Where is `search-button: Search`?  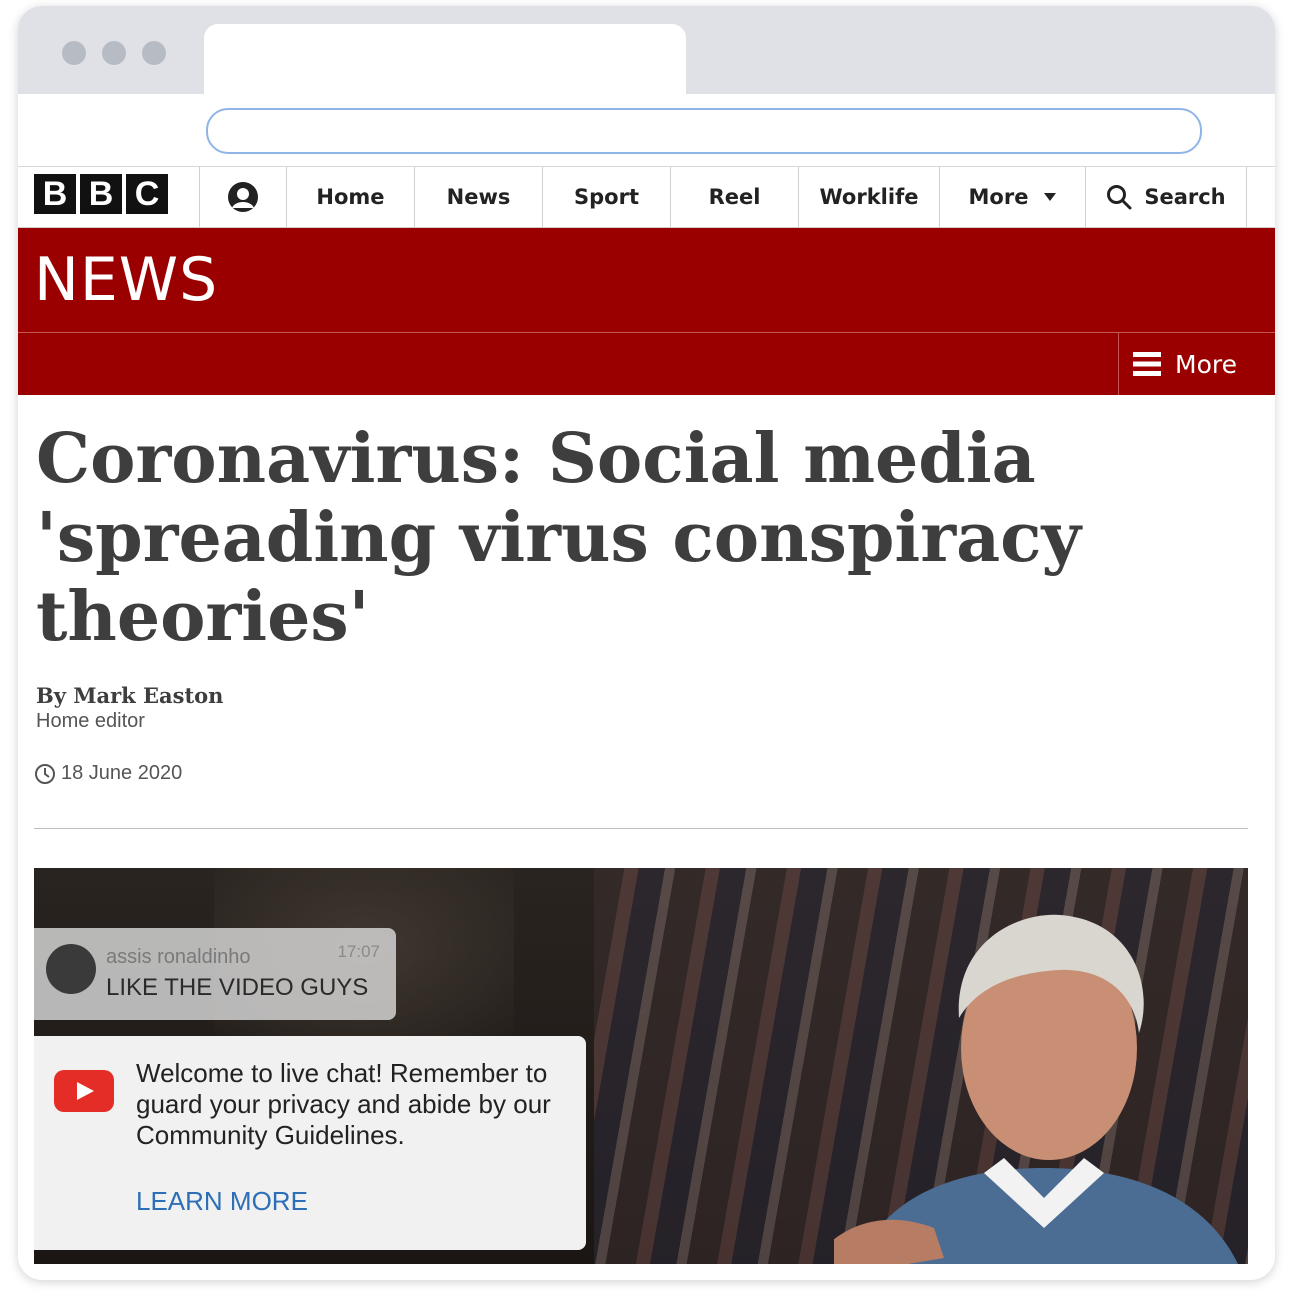
search-button: Search is located at coordinates (1166, 197).